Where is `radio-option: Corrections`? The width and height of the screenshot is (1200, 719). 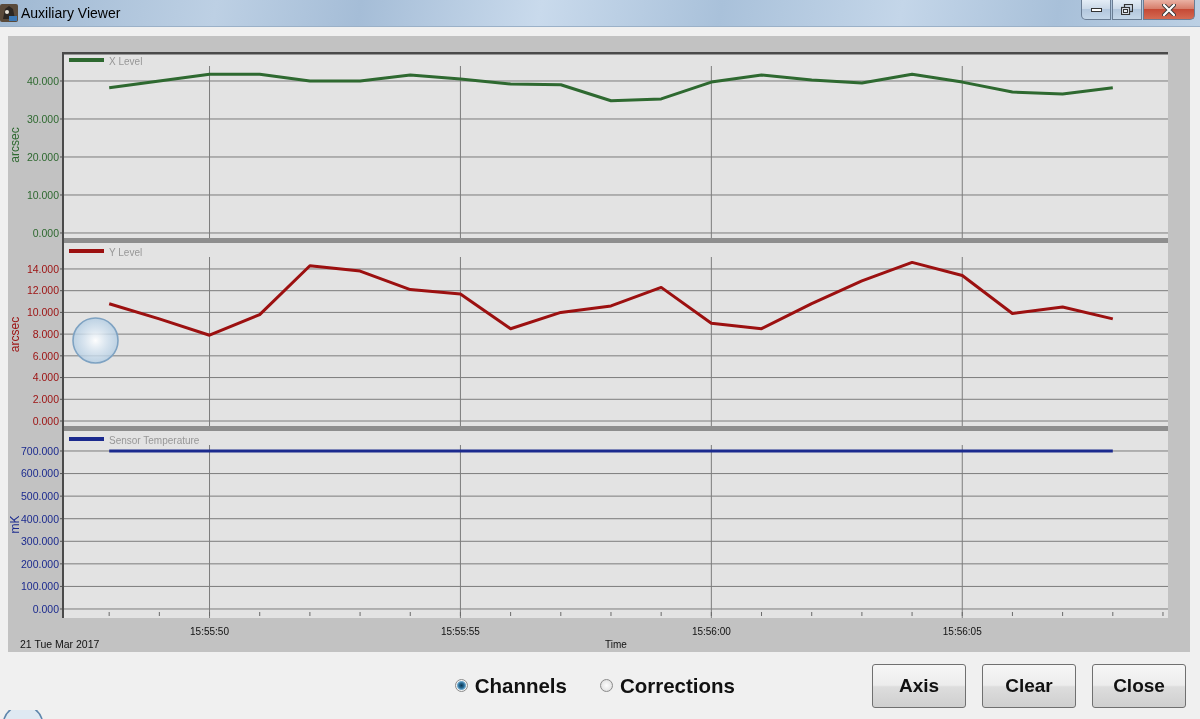 radio-option: Corrections is located at coordinates (667, 685).